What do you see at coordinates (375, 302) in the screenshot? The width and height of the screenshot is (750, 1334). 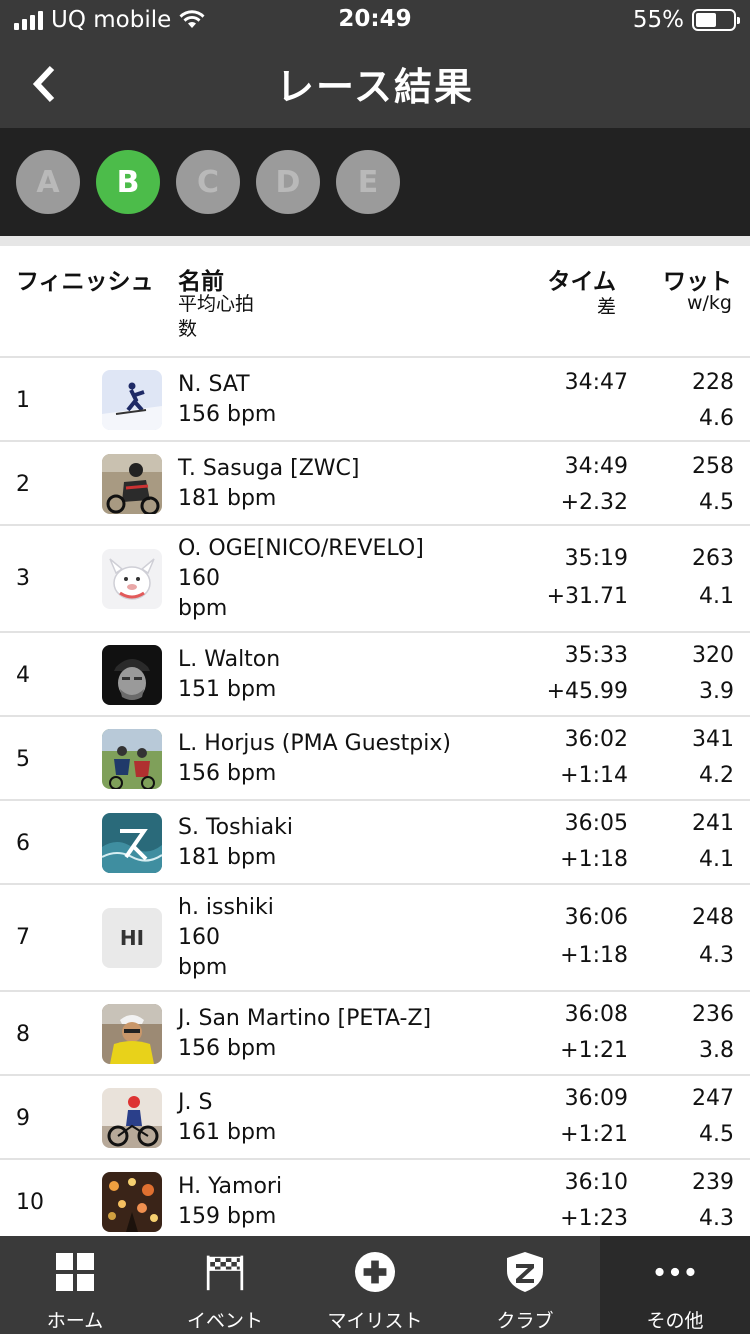 I see `results-table-header: フィニッシュ 名前 平均心拍数 タイム 差 ワット w/kg` at bounding box center [375, 302].